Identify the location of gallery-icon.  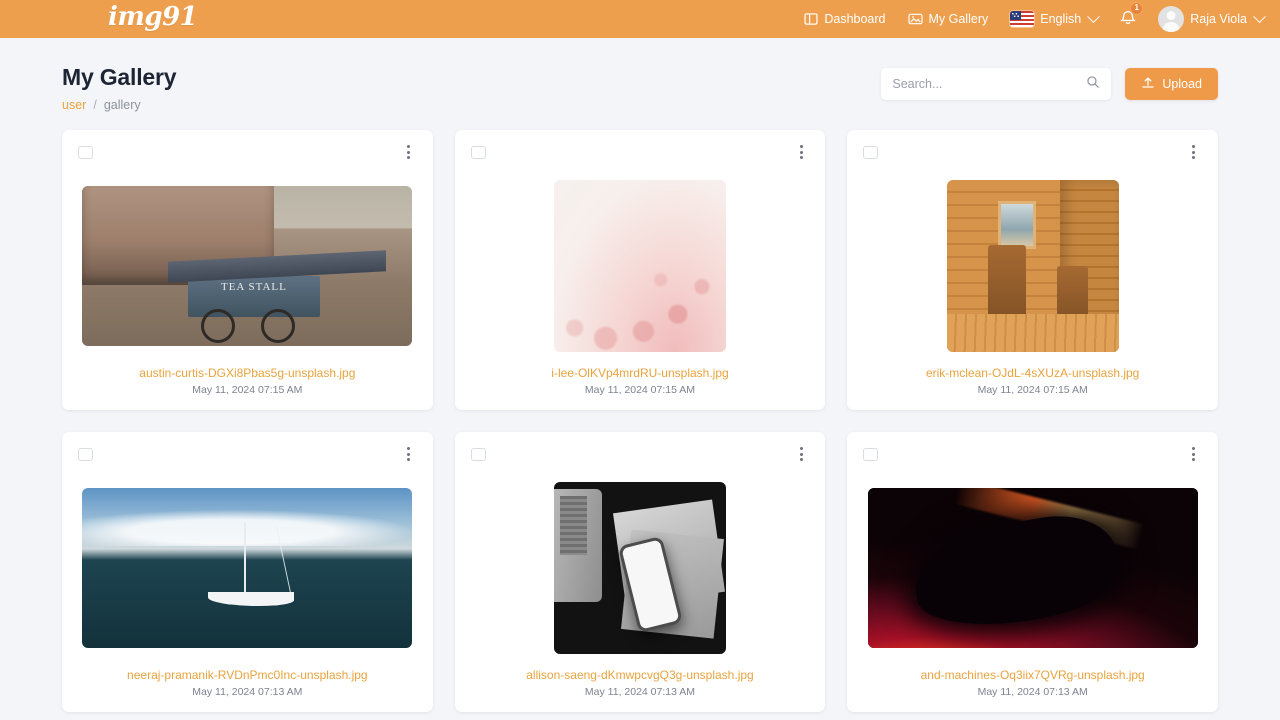
(915, 19).